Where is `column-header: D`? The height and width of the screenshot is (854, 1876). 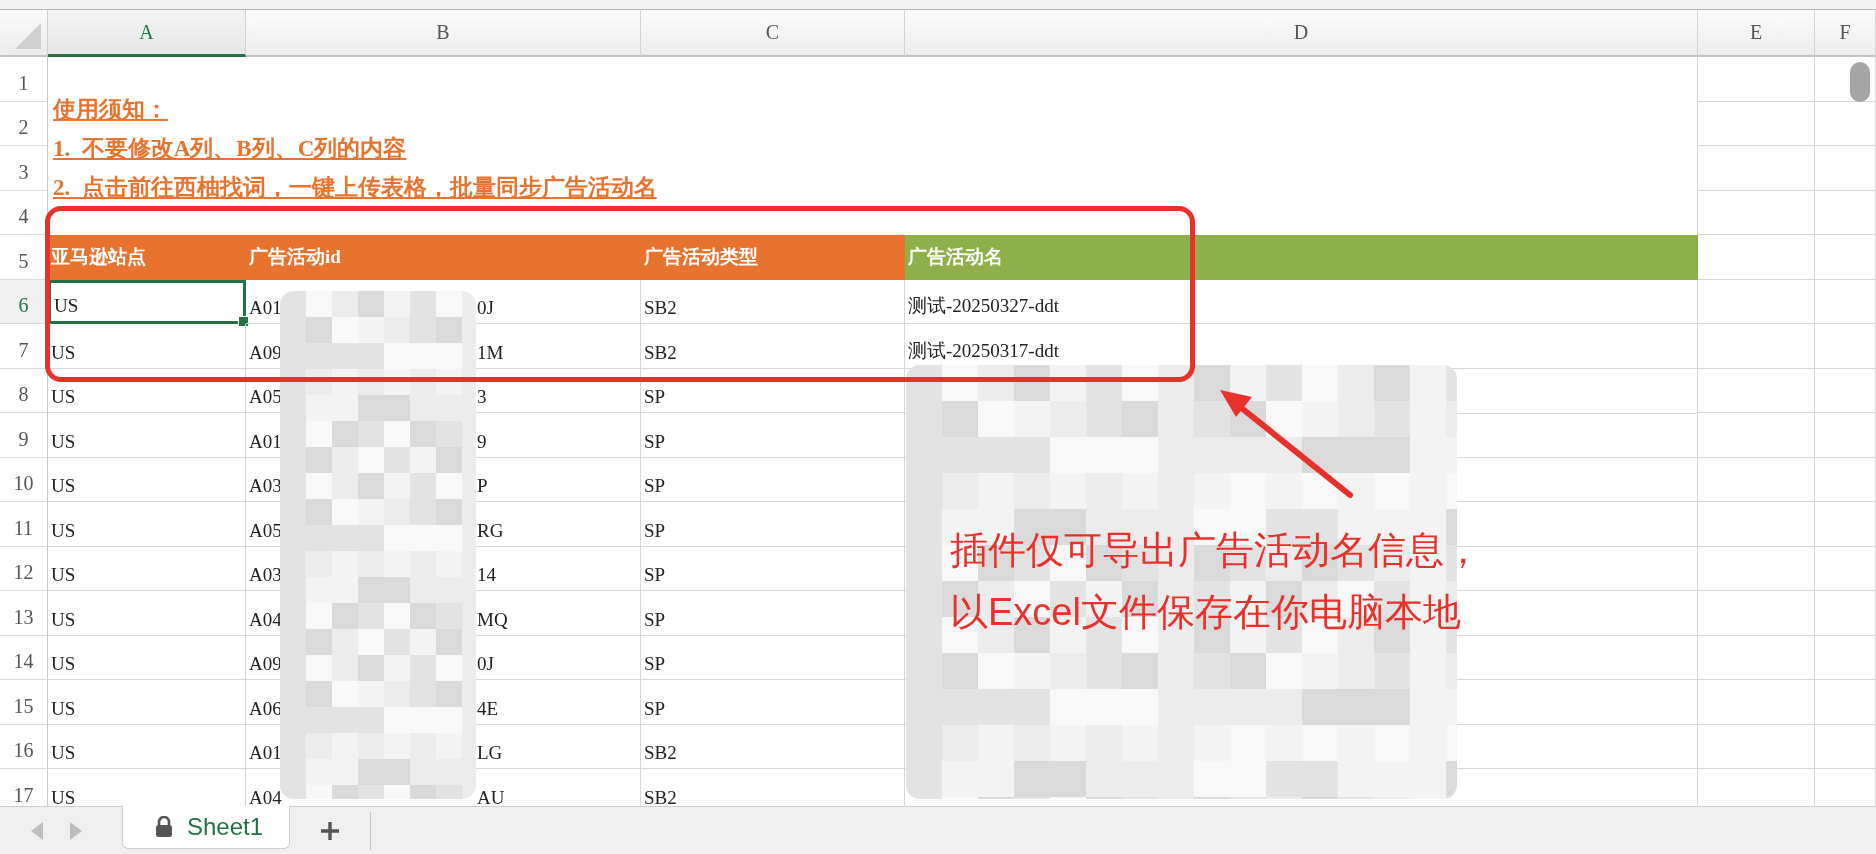
column-header: D is located at coordinates (1301, 33).